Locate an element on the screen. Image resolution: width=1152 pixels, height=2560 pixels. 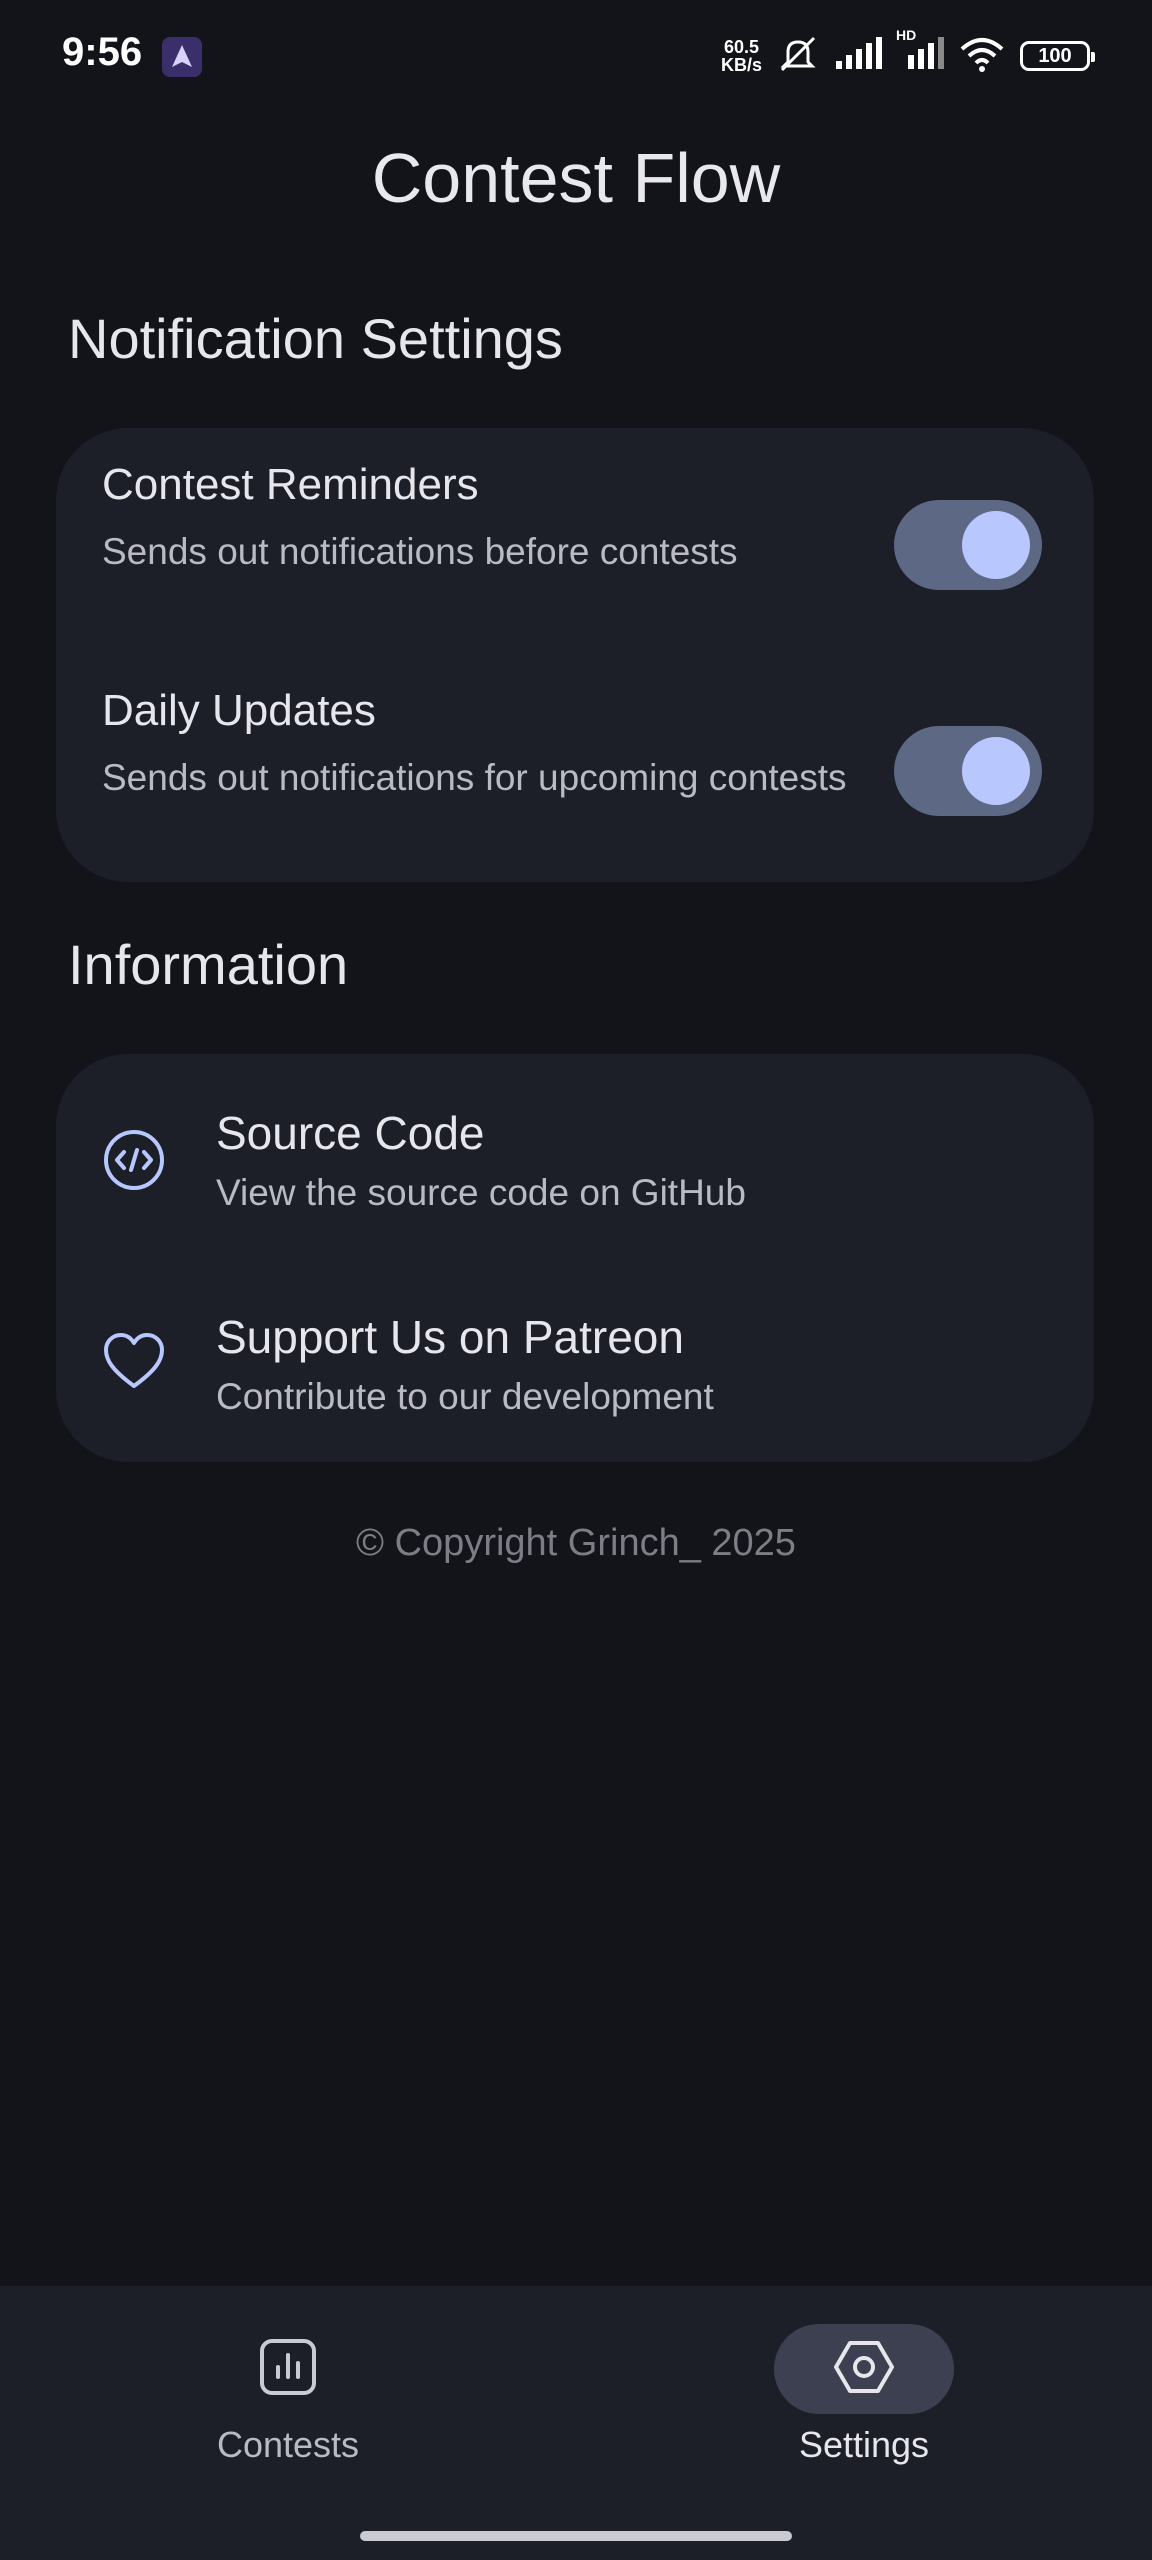
wifi-icon is located at coordinates (982, 56).